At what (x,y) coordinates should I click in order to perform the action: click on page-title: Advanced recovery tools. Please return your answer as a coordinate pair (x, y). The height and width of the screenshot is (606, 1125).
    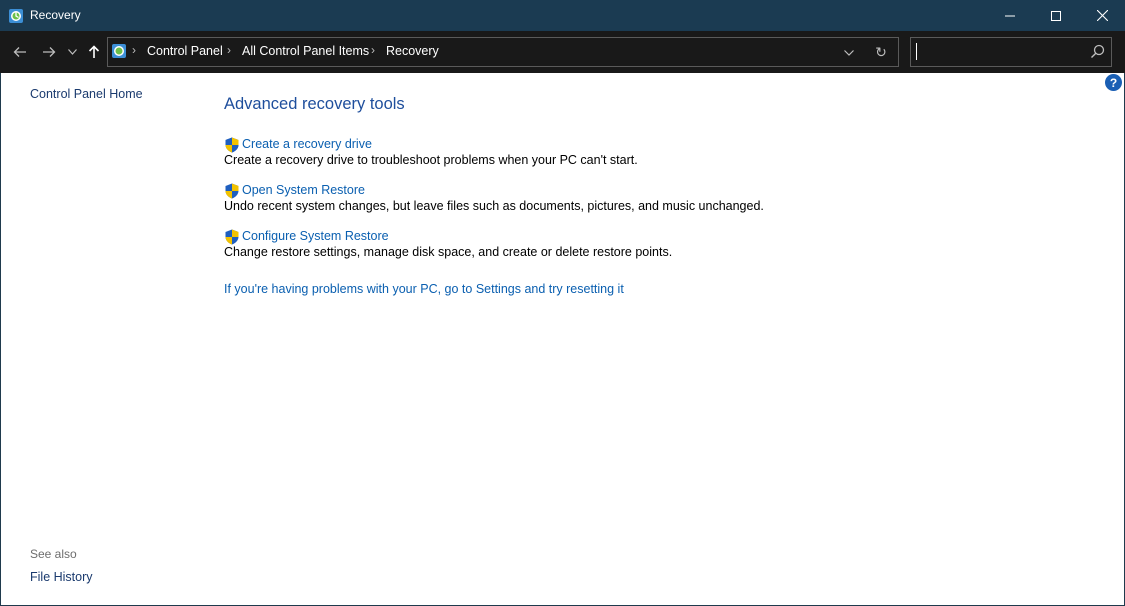
    Looking at the image, I should click on (314, 104).